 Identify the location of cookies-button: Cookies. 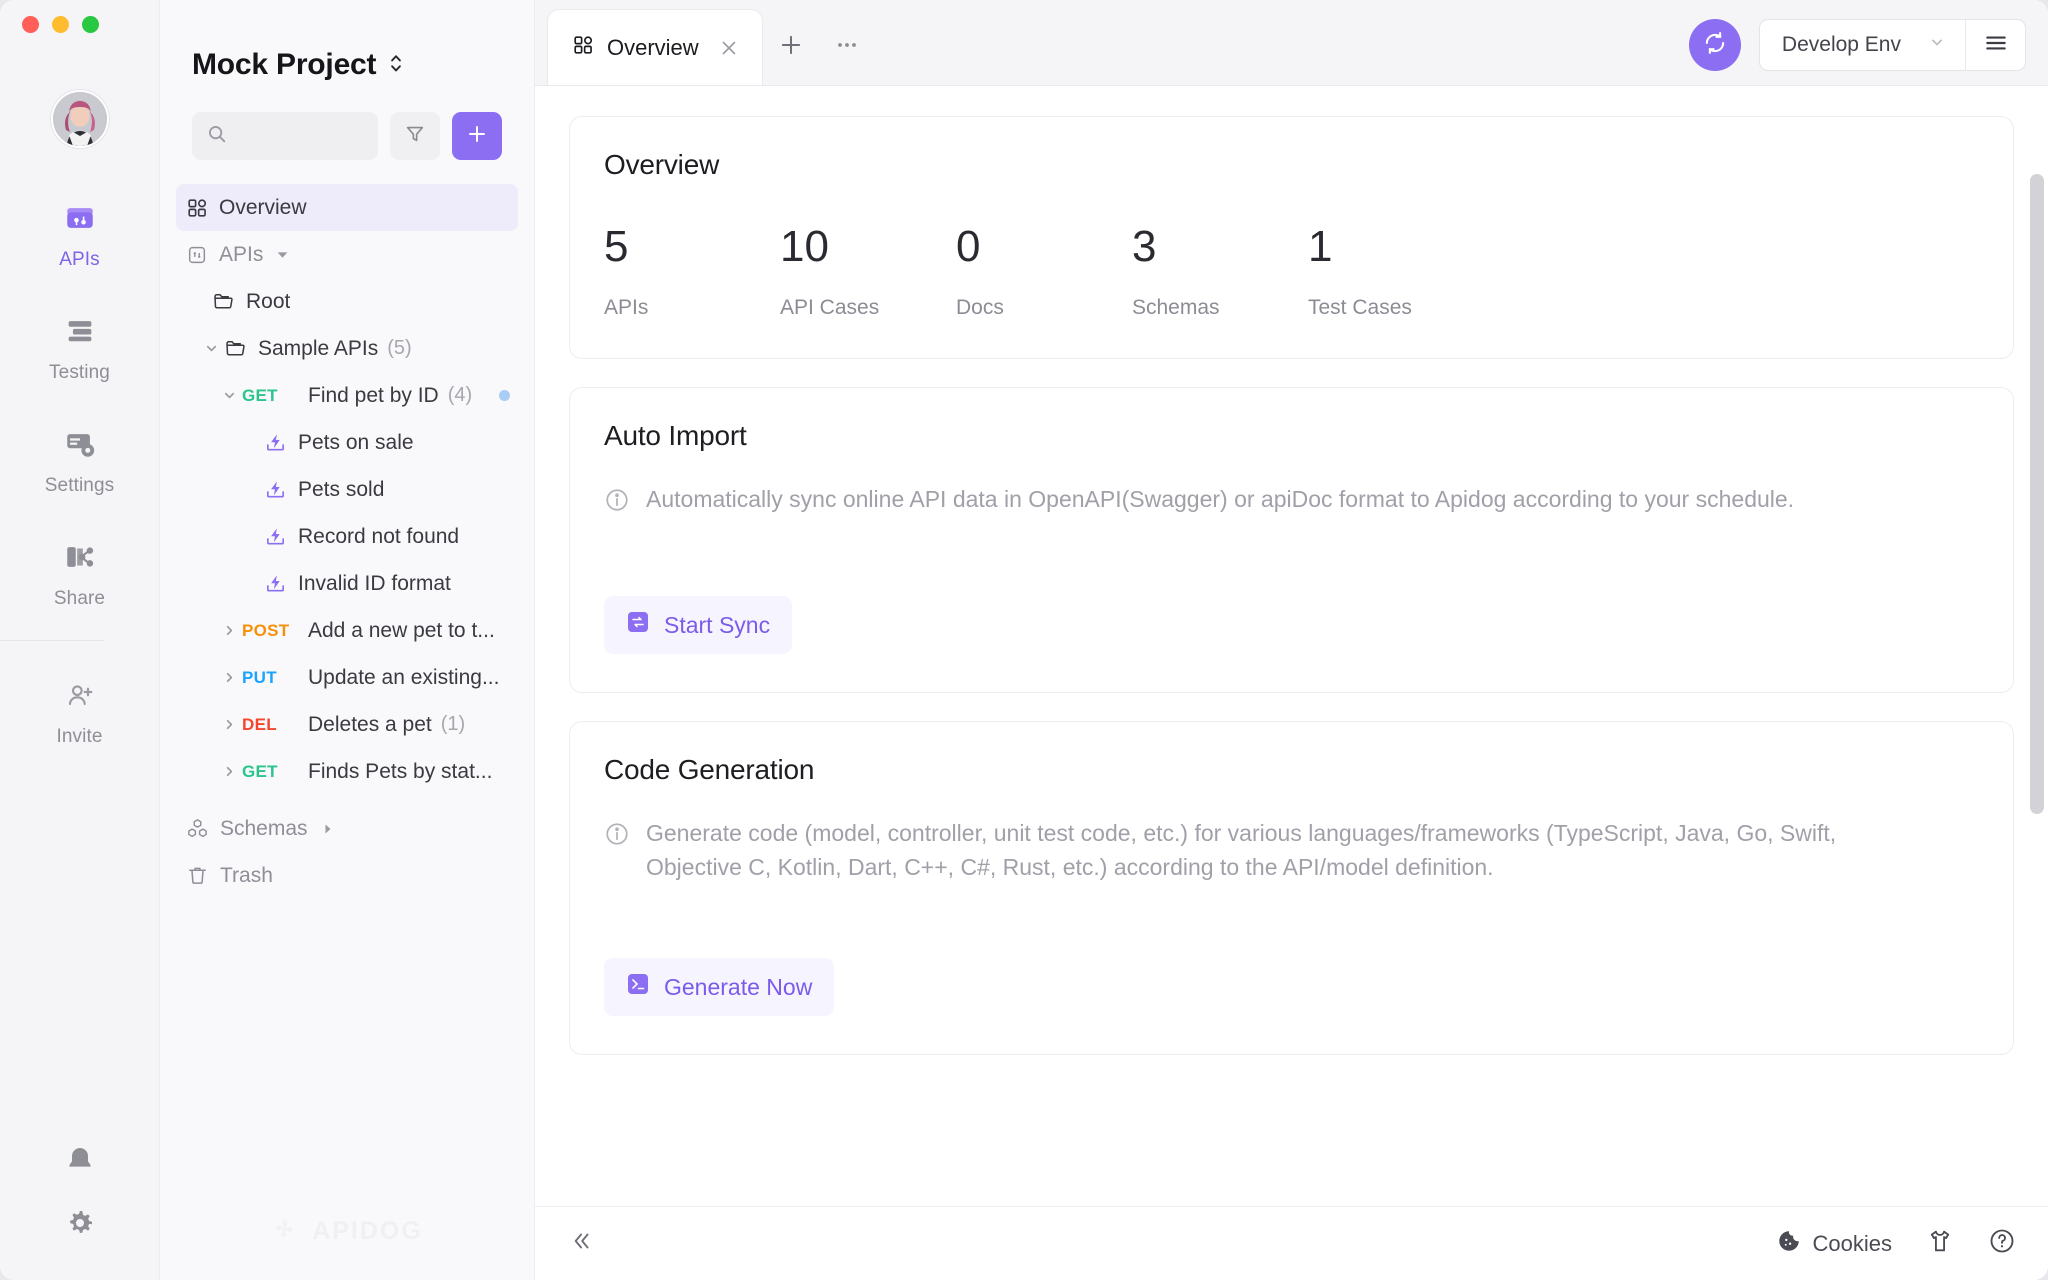
(1834, 1244).